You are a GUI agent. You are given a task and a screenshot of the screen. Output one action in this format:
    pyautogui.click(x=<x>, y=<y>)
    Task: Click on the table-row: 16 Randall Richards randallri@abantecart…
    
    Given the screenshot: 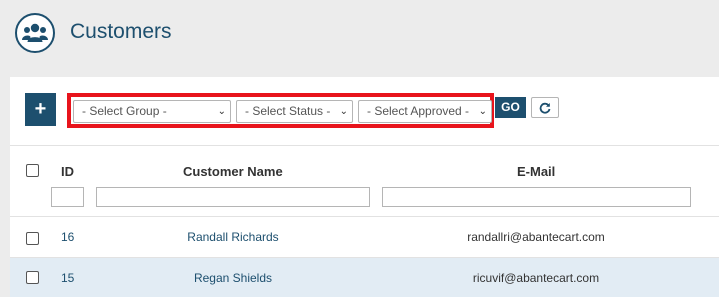 What is the action you would take?
    pyautogui.click(x=364, y=237)
    